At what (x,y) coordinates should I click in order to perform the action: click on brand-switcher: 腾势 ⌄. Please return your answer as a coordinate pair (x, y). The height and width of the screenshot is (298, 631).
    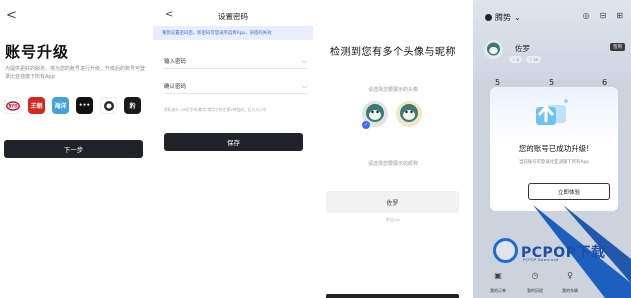
    Looking at the image, I should click on (503, 17).